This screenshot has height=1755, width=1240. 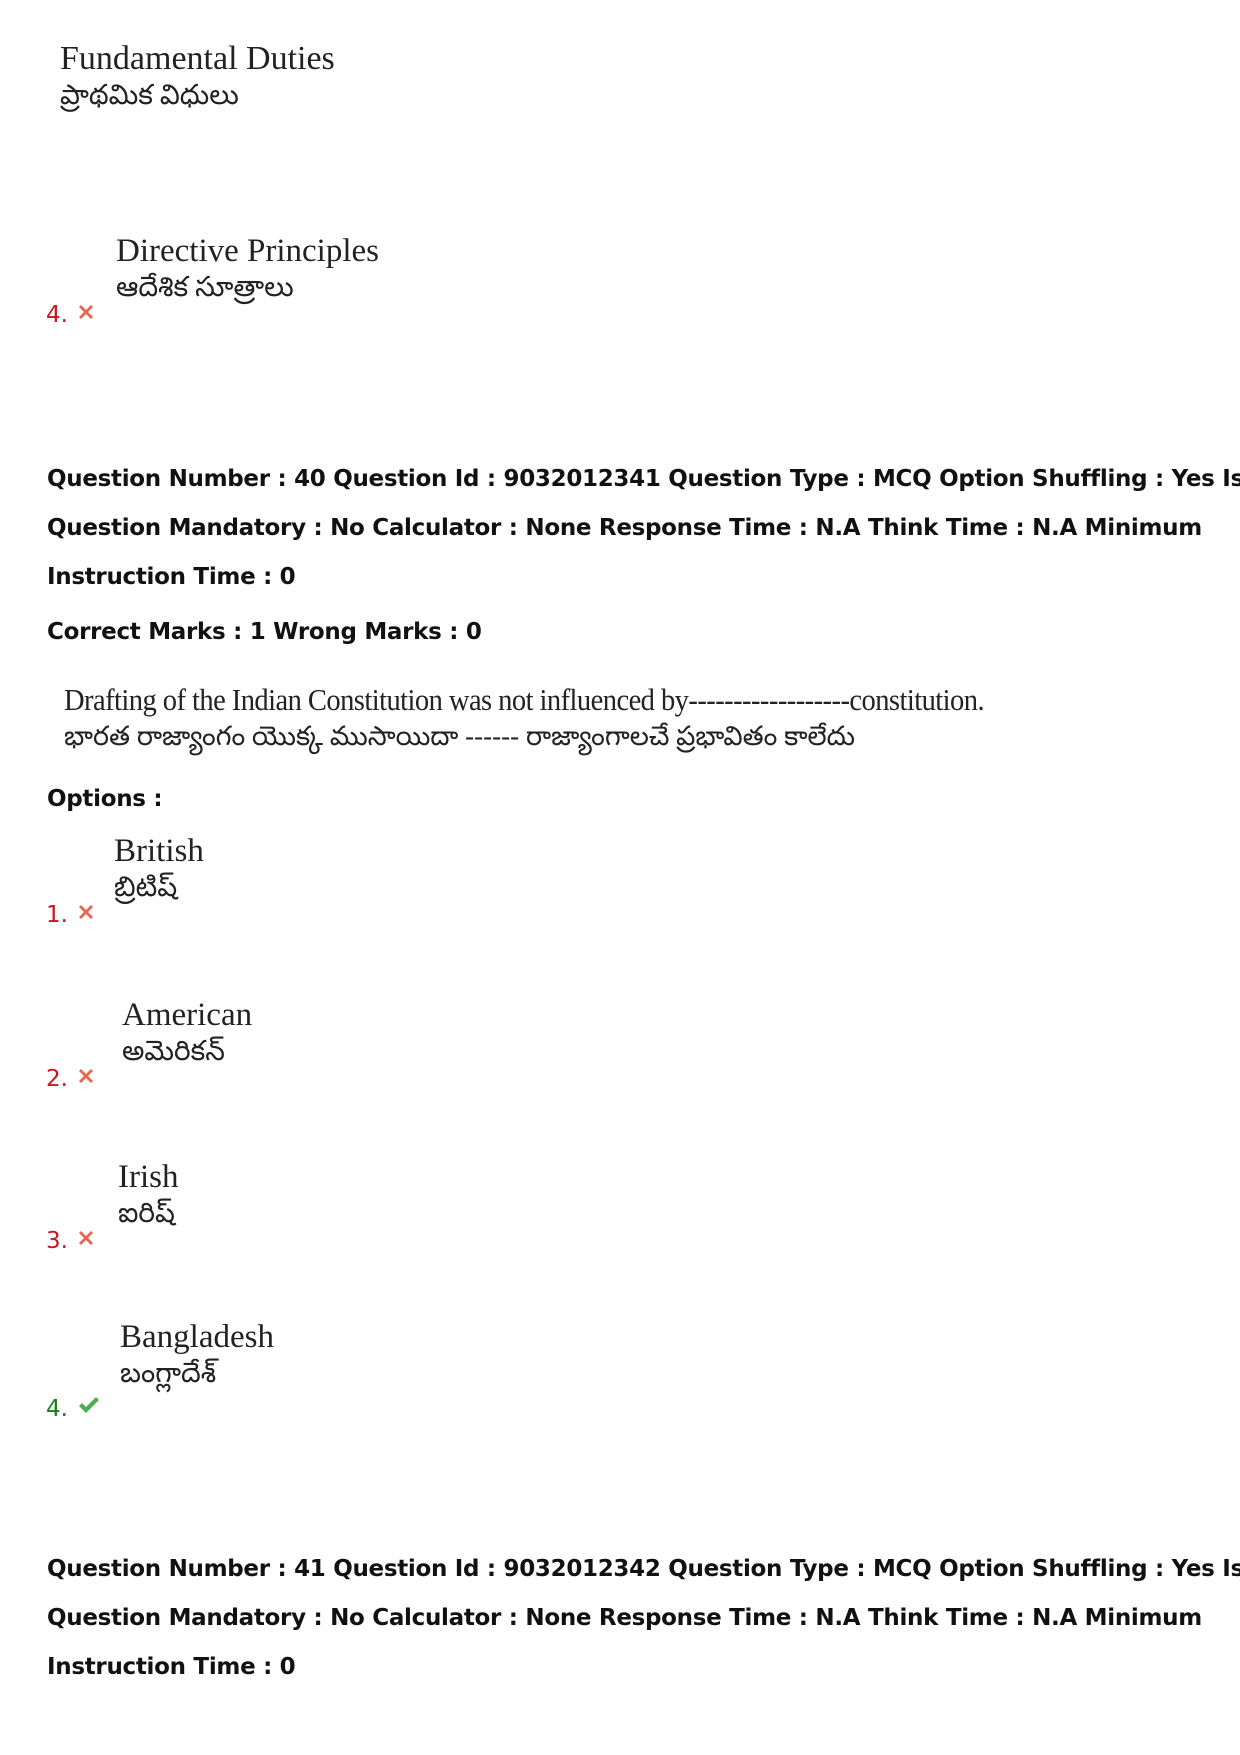 I want to click on option-3-number: 3., so click(x=70, y=1240).